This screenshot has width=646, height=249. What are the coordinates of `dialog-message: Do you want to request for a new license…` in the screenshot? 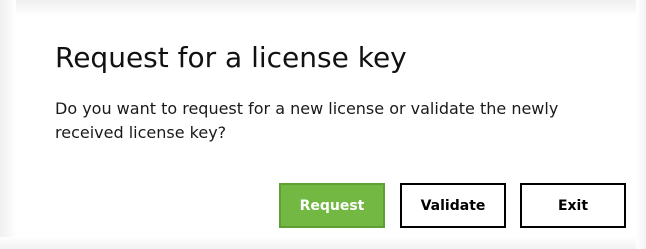 It's located at (307, 120).